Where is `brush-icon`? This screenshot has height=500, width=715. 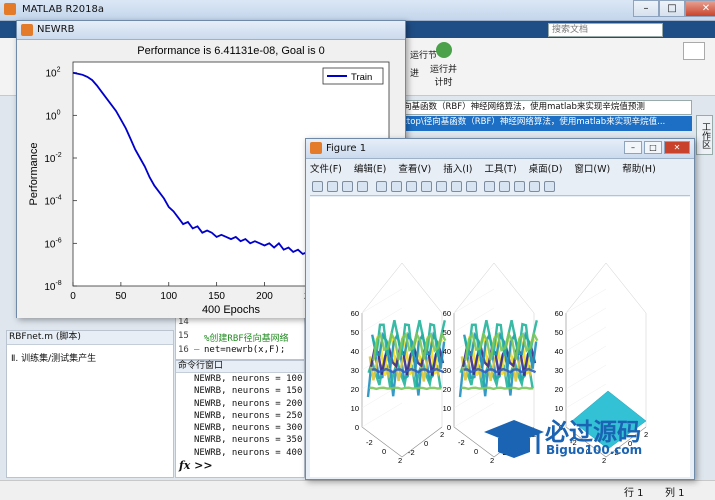 brush-icon is located at coordinates (471, 186).